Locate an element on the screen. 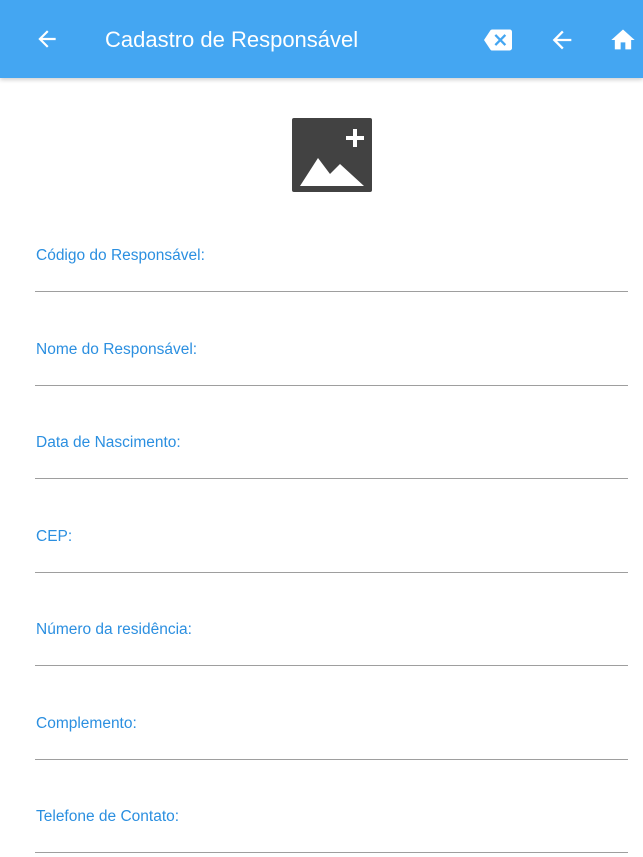 This screenshot has width=643, height=857. app-bar: Cadastro de Responsável is located at coordinates (321, 39).